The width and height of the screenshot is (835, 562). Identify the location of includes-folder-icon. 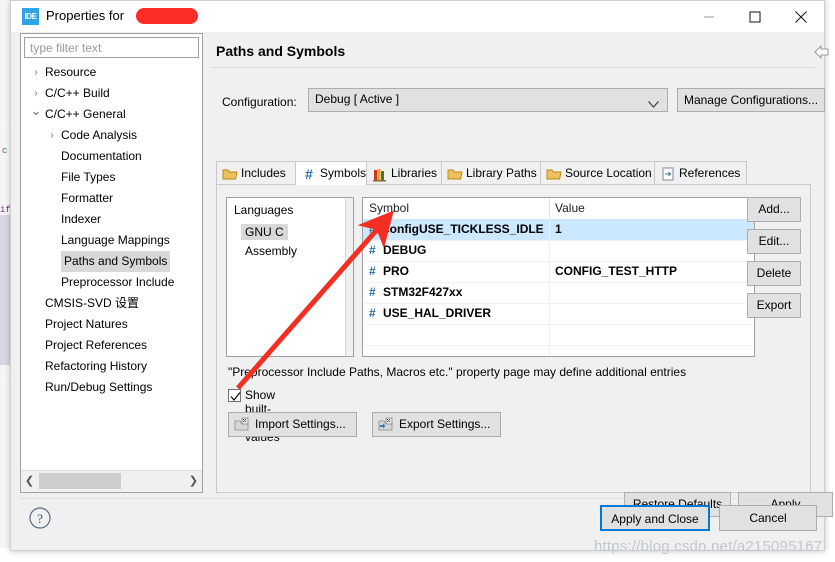
(230, 174).